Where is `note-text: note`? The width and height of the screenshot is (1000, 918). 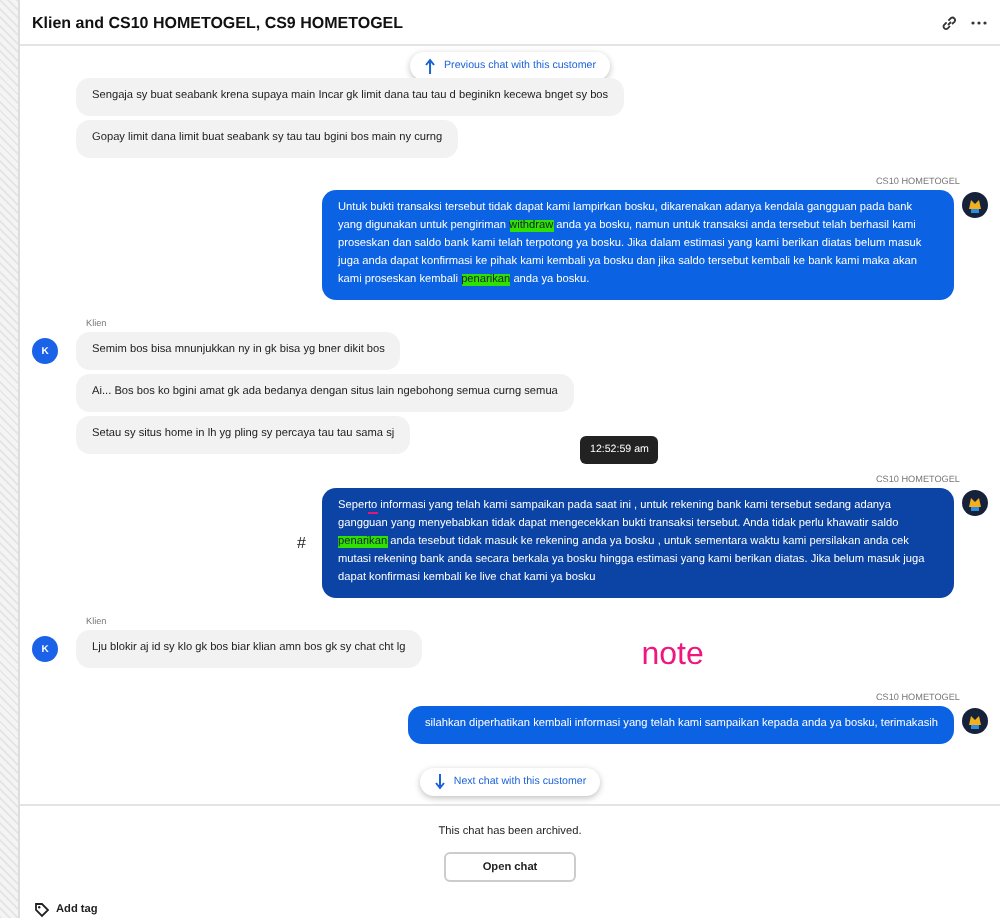
note-text: note is located at coordinates (672, 656).